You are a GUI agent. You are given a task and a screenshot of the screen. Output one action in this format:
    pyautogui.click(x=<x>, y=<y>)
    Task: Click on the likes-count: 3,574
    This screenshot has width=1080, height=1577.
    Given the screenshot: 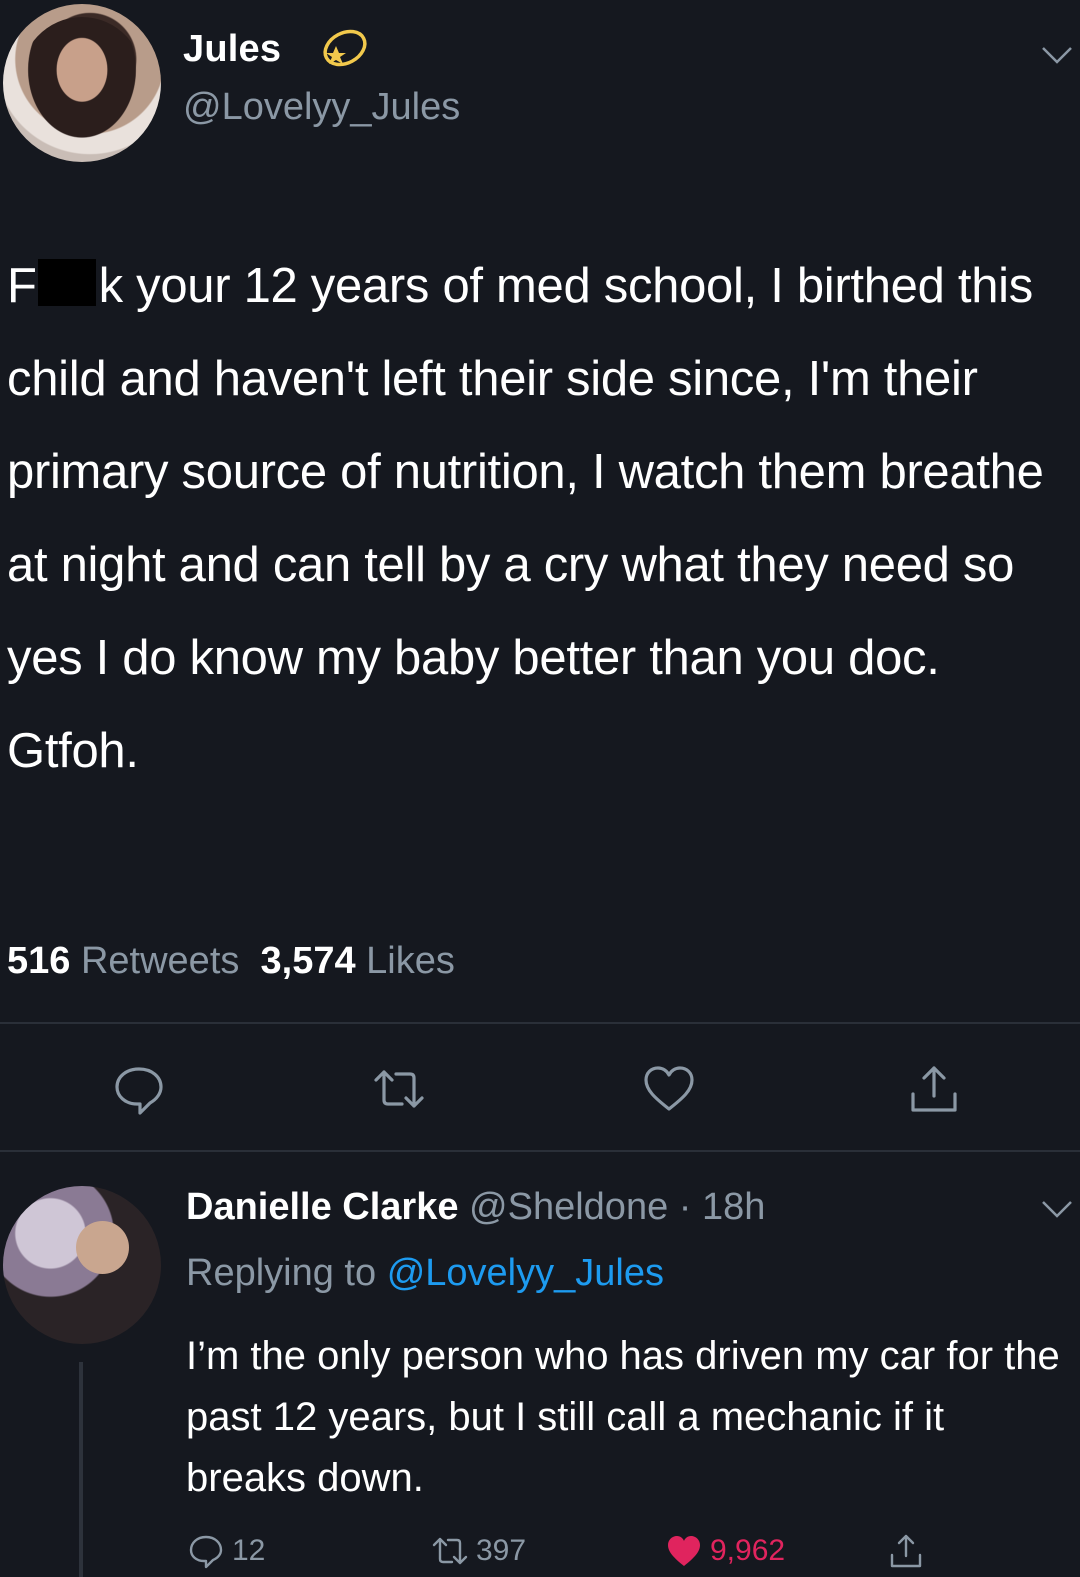 What is the action you would take?
    pyautogui.click(x=308, y=961)
    